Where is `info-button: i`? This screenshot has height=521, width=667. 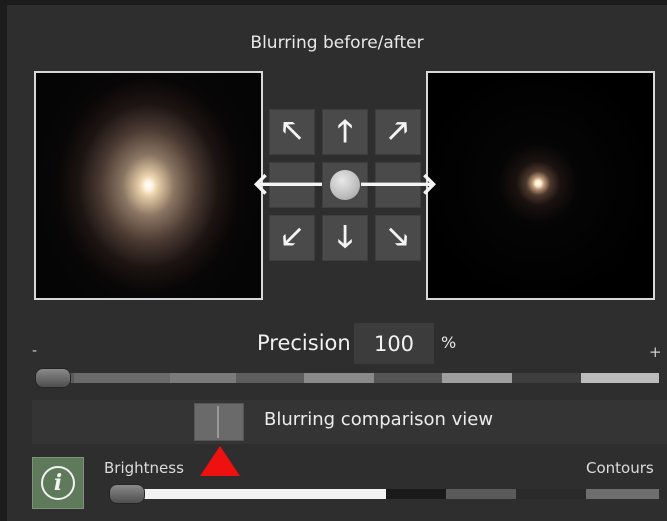
info-button: i is located at coordinates (58, 483).